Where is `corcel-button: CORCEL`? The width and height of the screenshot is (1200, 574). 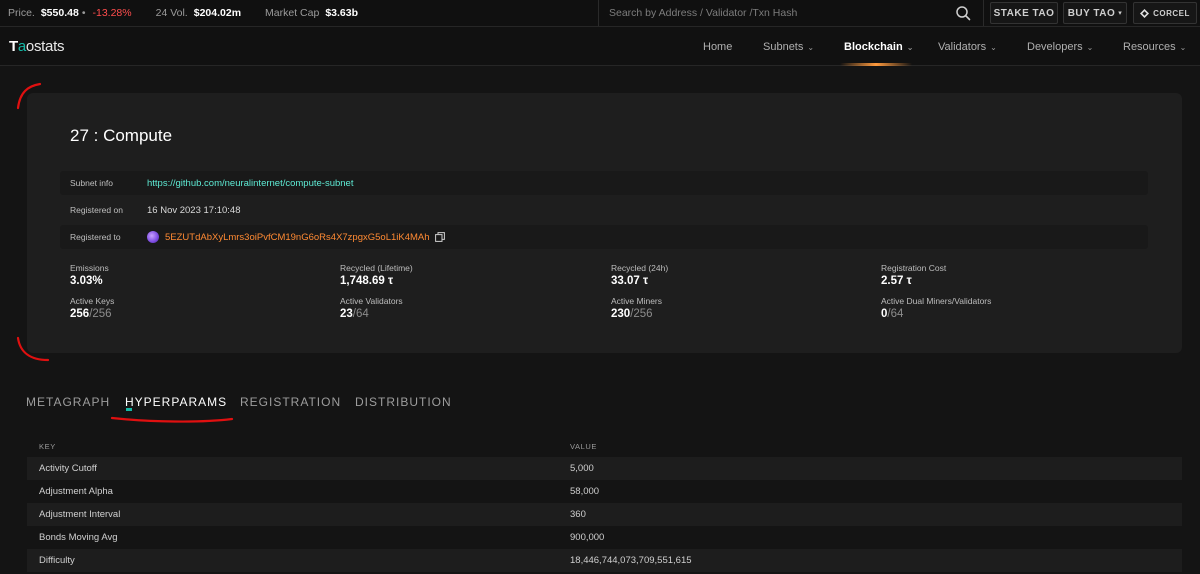
corcel-button: CORCEL is located at coordinates (1165, 13).